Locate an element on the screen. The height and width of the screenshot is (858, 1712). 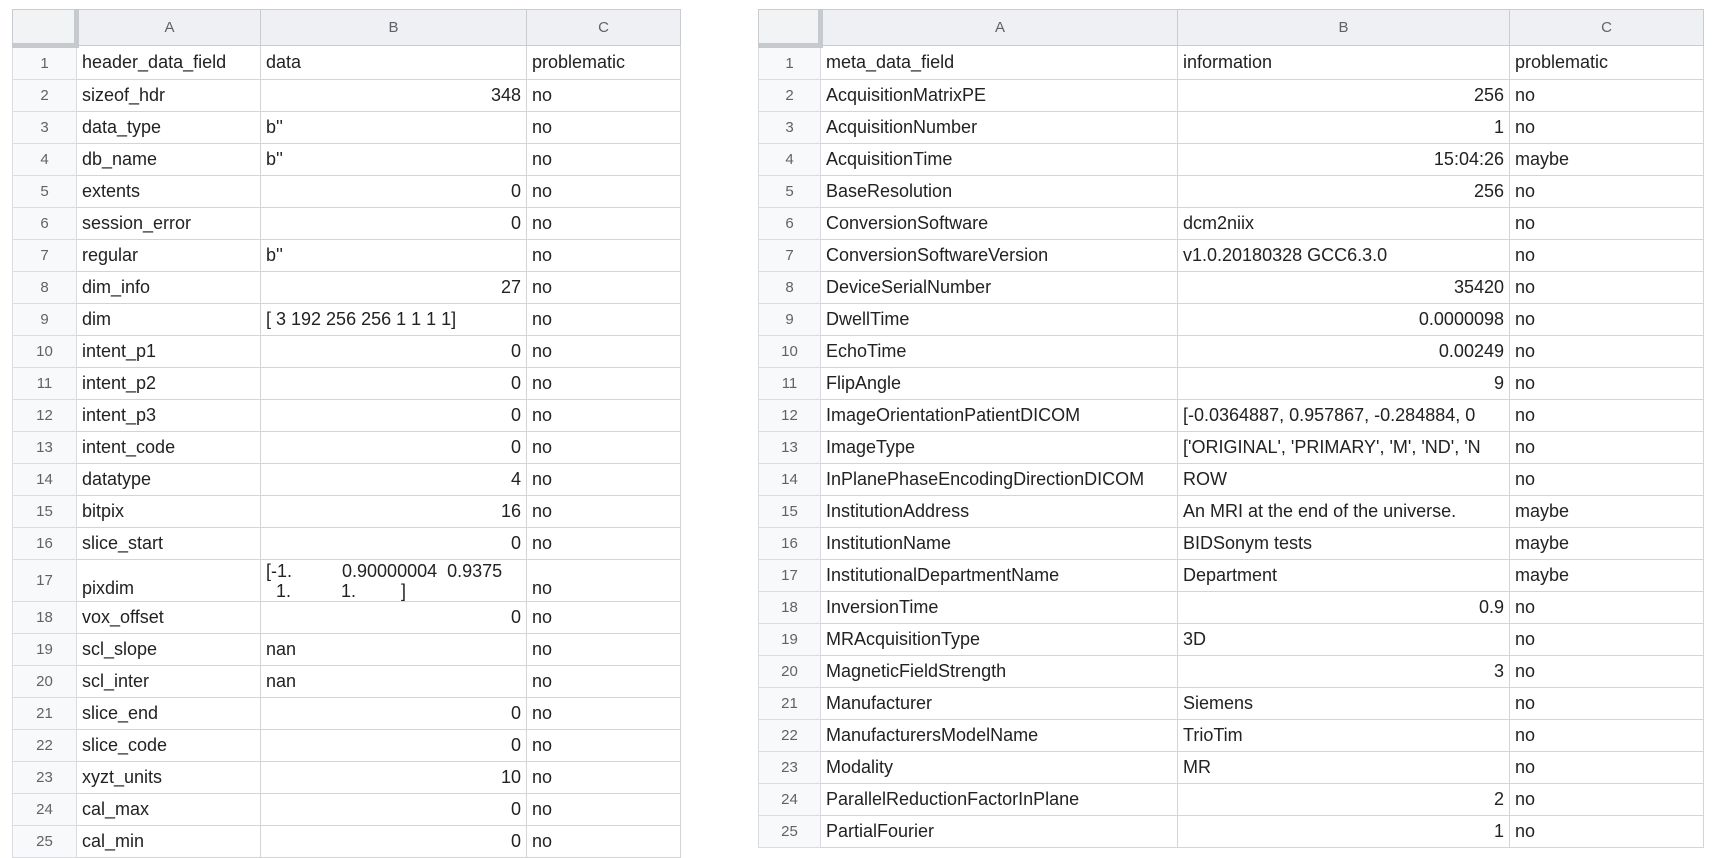
cell-field-name: InstitutionName is located at coordinates (999, 543).